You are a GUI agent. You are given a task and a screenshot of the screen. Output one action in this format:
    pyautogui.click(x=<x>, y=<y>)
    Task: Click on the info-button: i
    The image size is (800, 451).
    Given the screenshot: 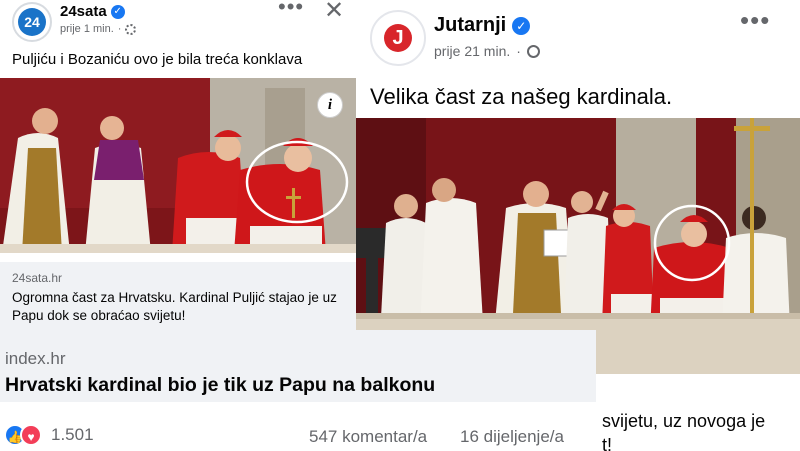 What is the action you would take?
    pyautogui.click(x=330, y=105)
    